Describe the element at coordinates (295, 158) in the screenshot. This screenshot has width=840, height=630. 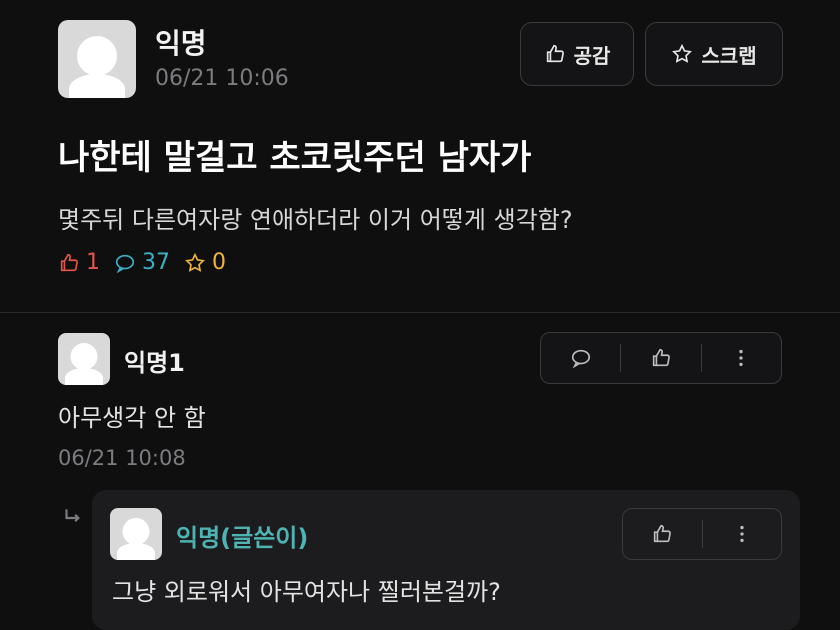
I see `post-title: 나한테 말걸고 초코릿주던 남자가` at that location.